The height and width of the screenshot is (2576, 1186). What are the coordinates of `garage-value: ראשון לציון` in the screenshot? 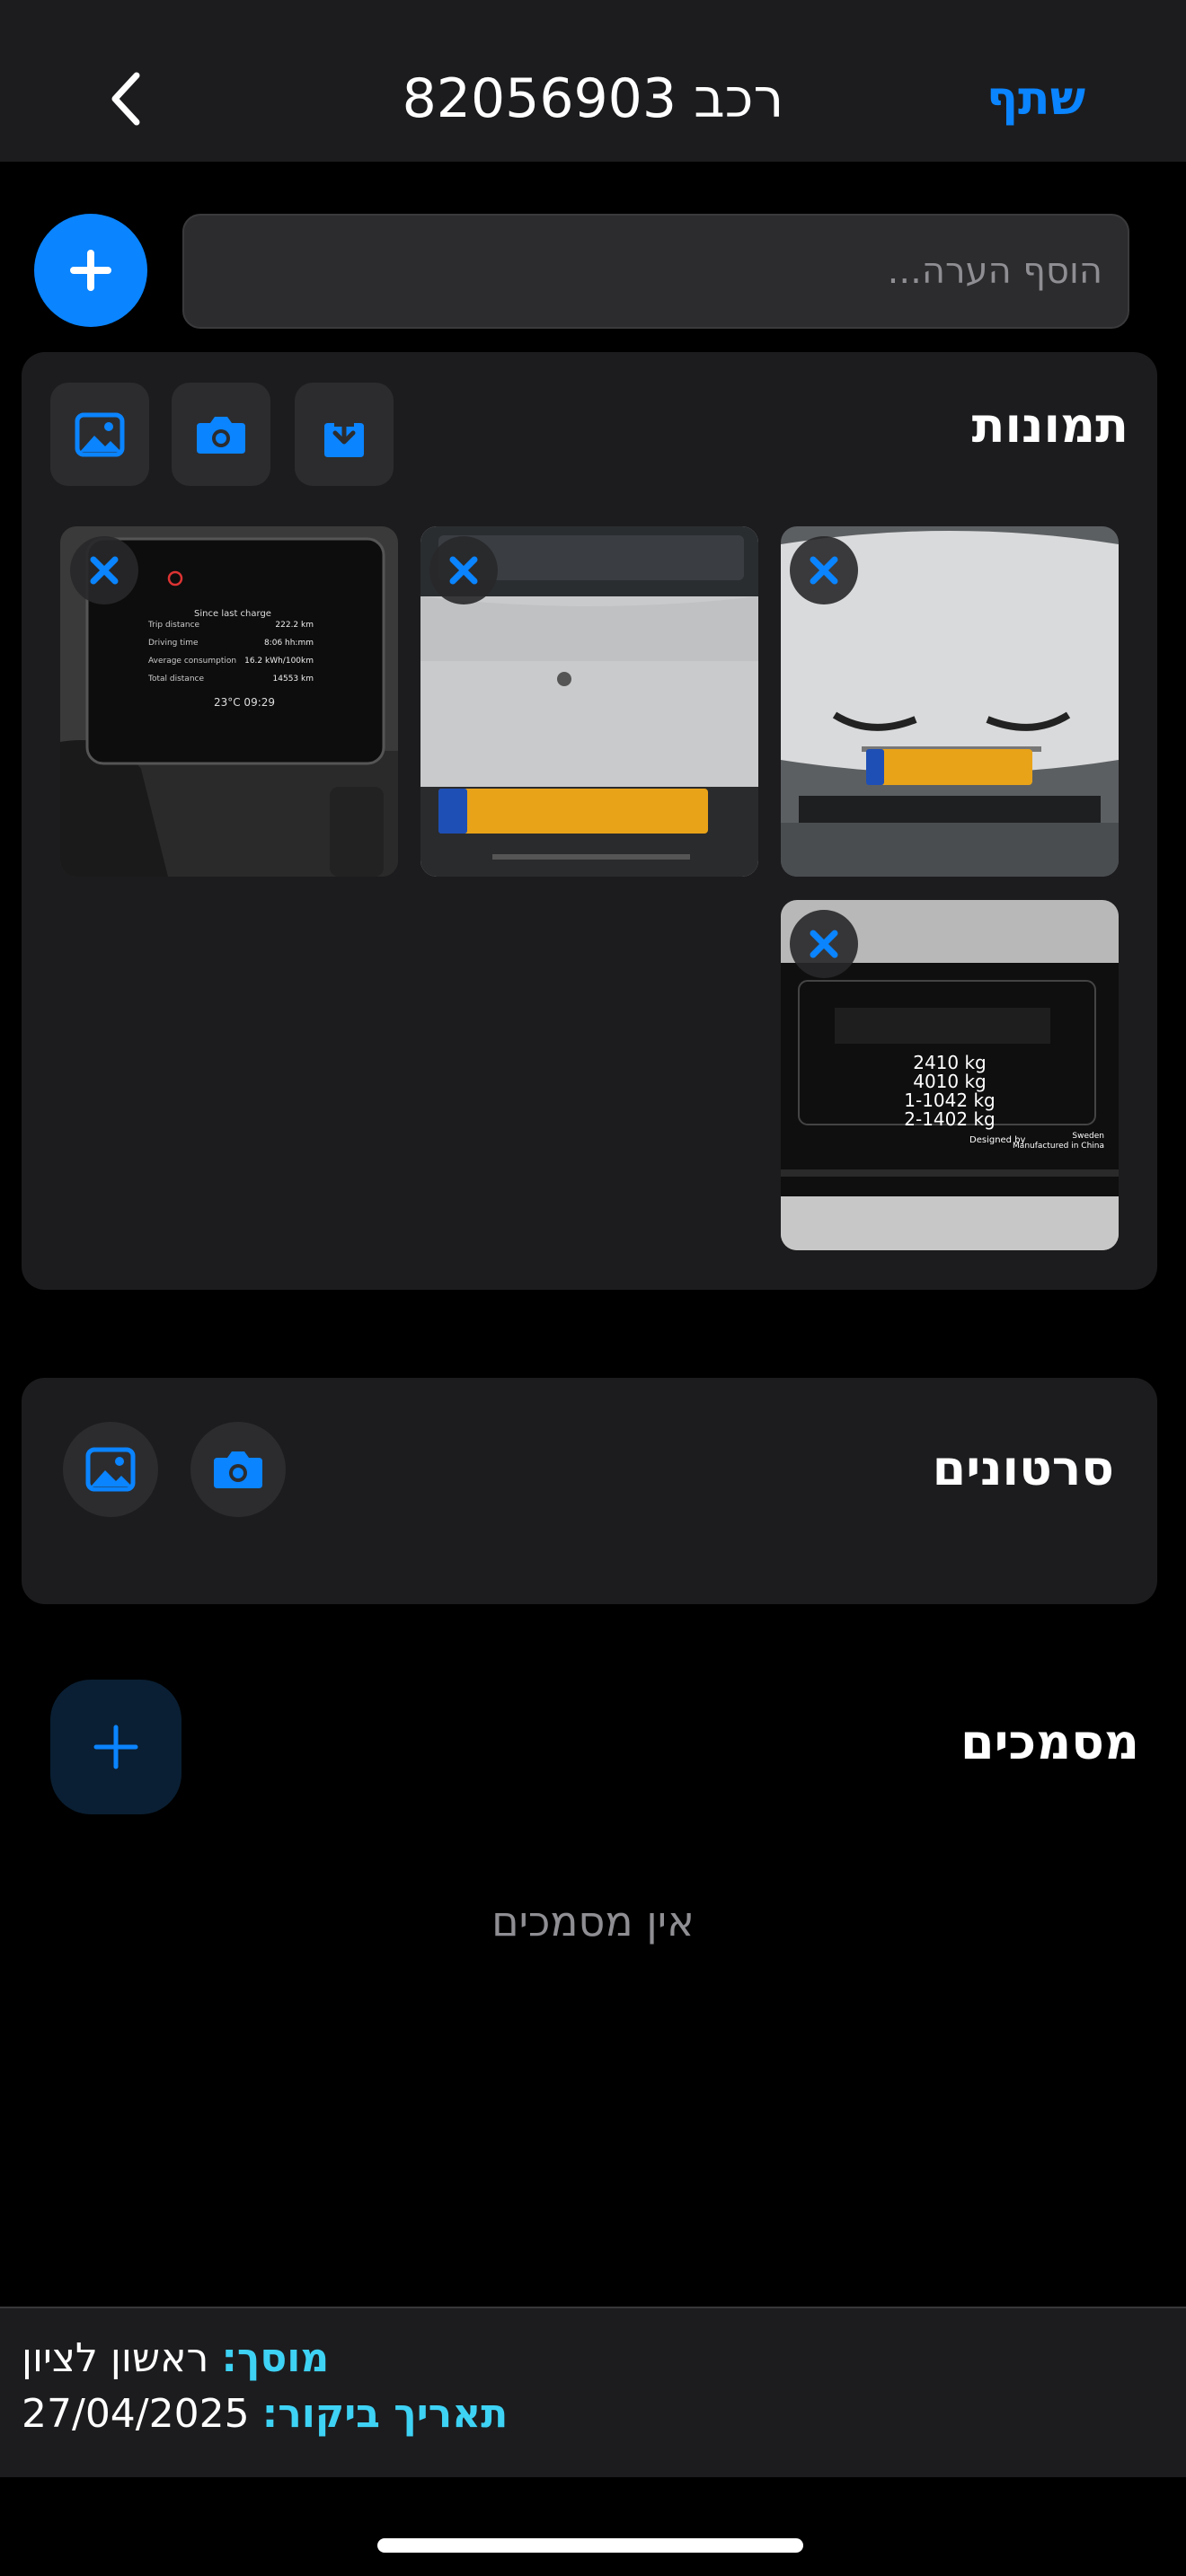 It's located at (115, 2358).